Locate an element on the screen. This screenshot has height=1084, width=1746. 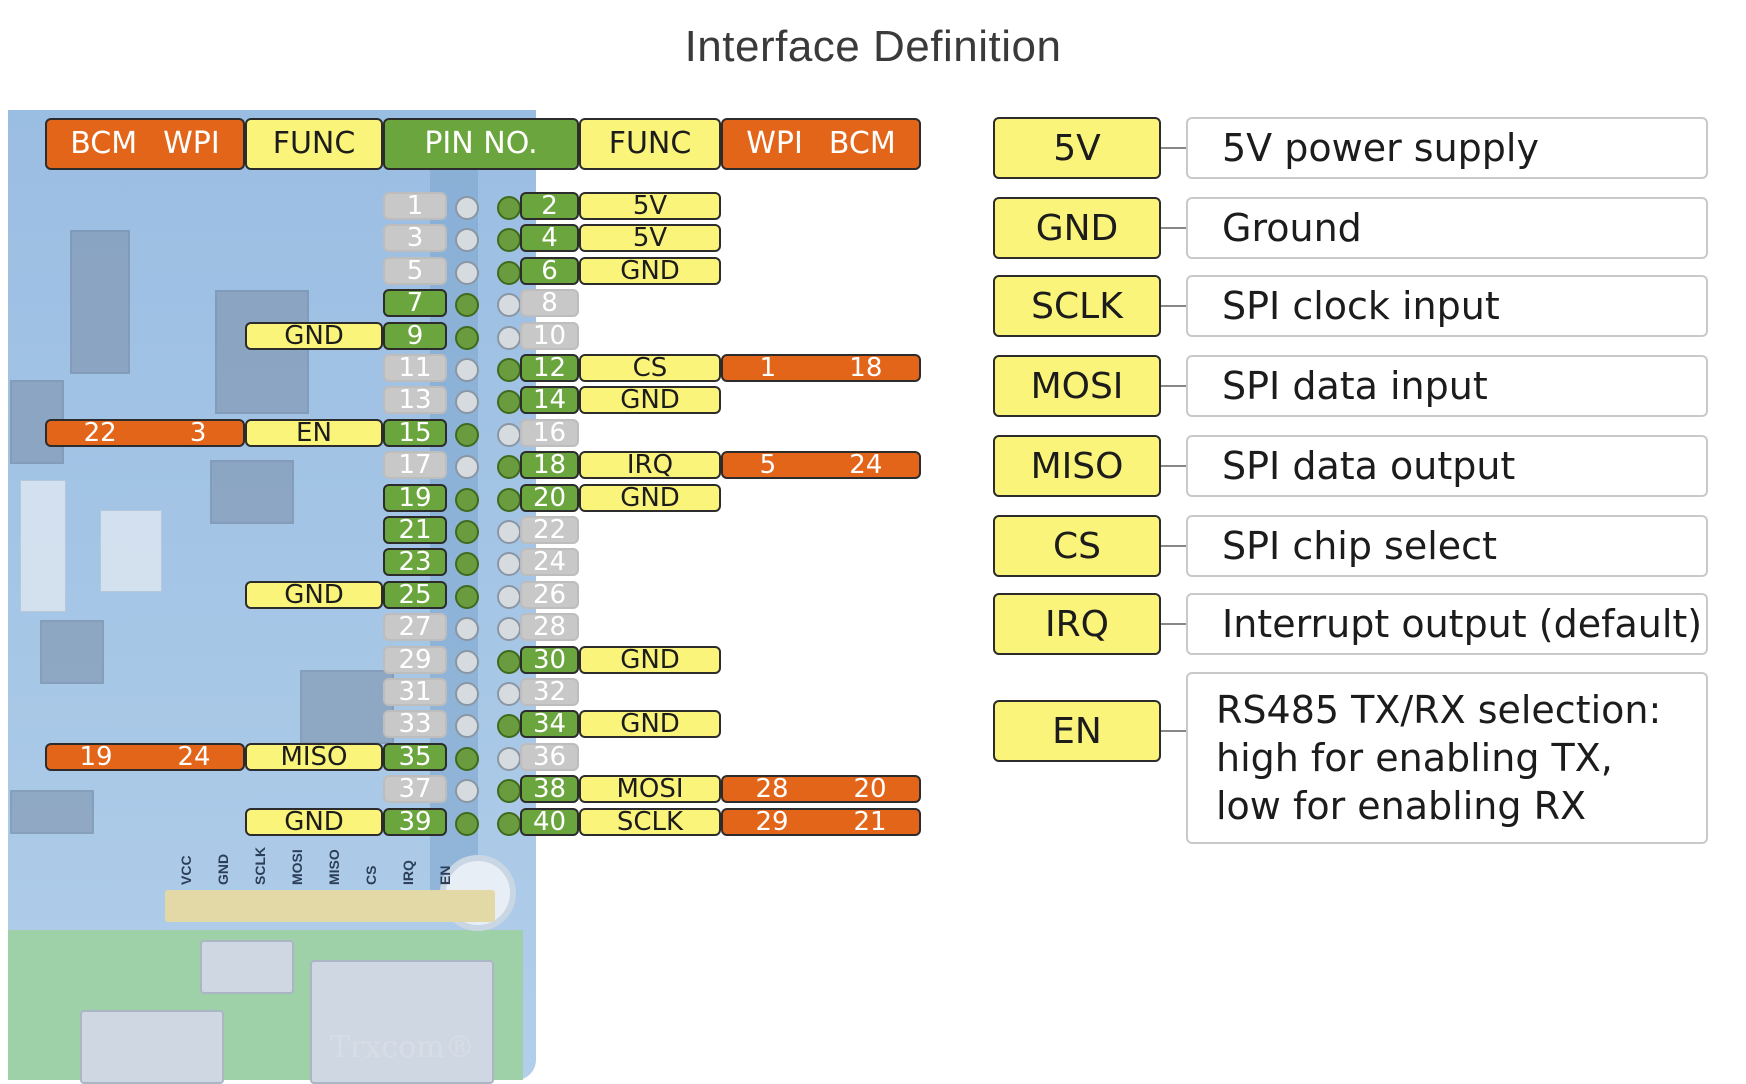
legend-desc-line: SPI data output is located at coordinates (1369, 466).